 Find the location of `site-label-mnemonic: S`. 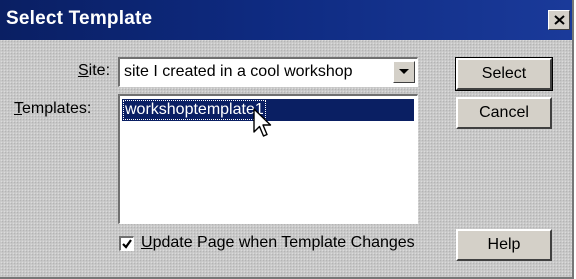

site-label-mnemonic: S is located at coordinates (83, 70).